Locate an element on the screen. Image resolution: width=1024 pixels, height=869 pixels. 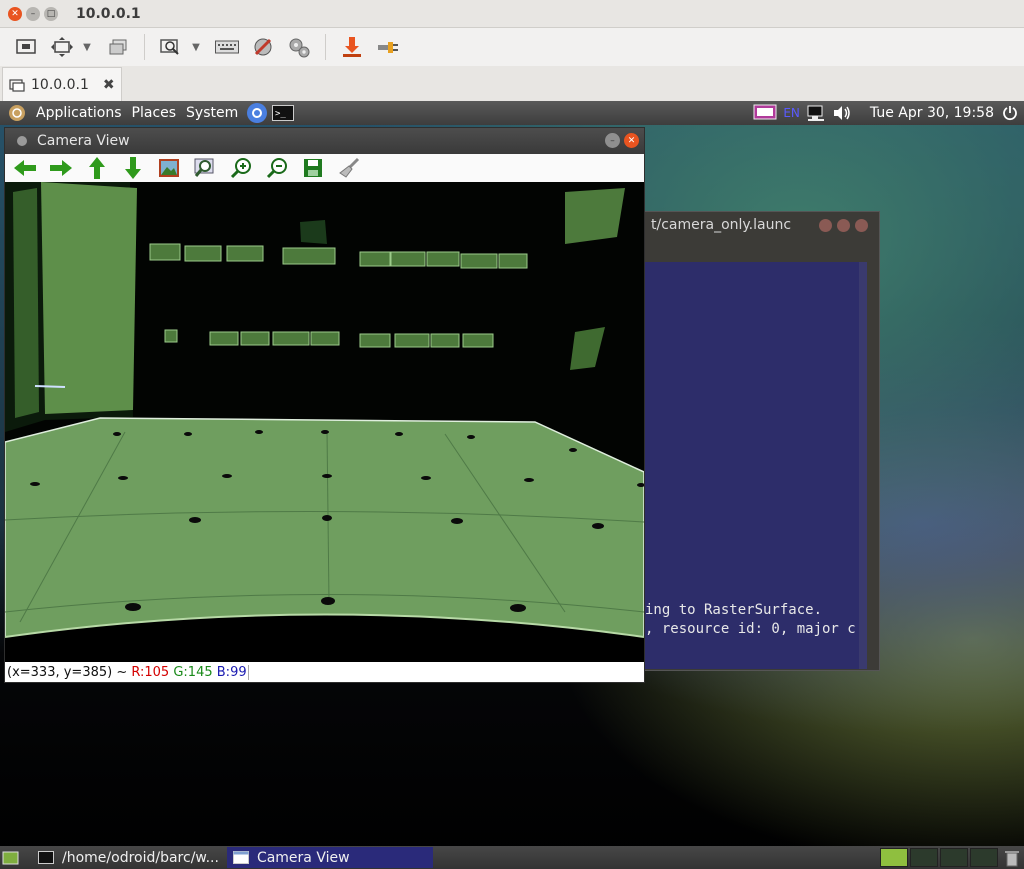
pixel-blue-value: B:99 is located at coordinates (232, 672).